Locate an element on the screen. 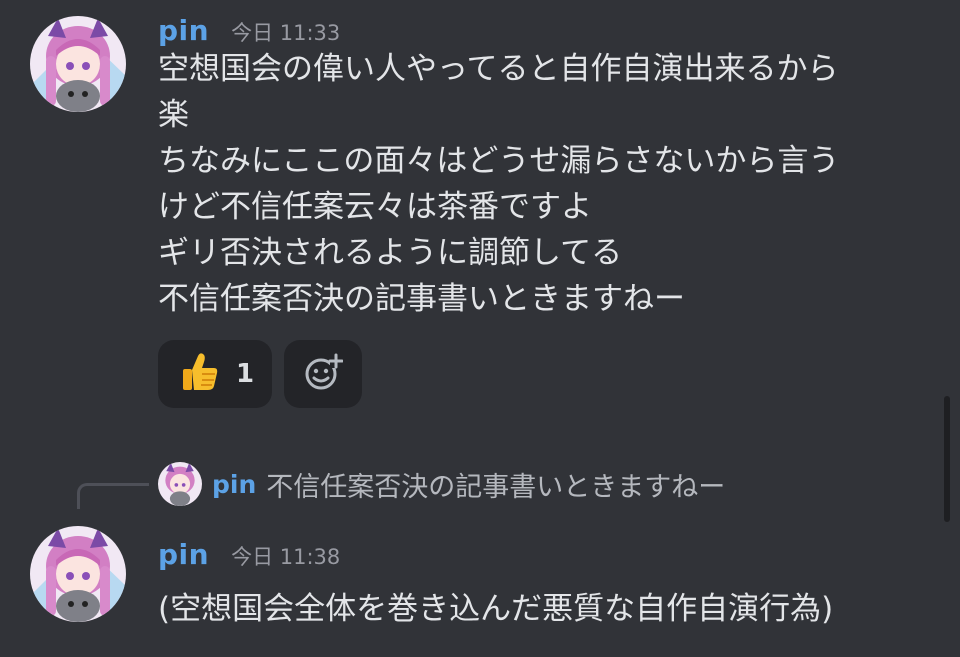  scrollbar is located at coordinates (947, 459).